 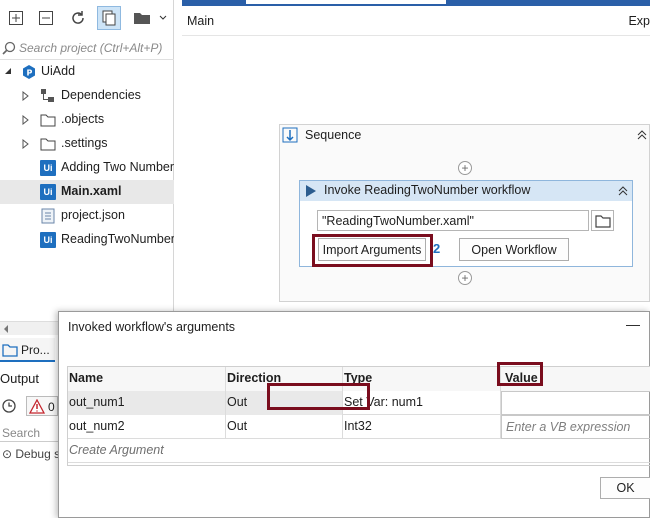 What do you see at coordinates (147, 427) in the screenshot?
I see `cell-name: out_num2` at bounding box center [147, 427].